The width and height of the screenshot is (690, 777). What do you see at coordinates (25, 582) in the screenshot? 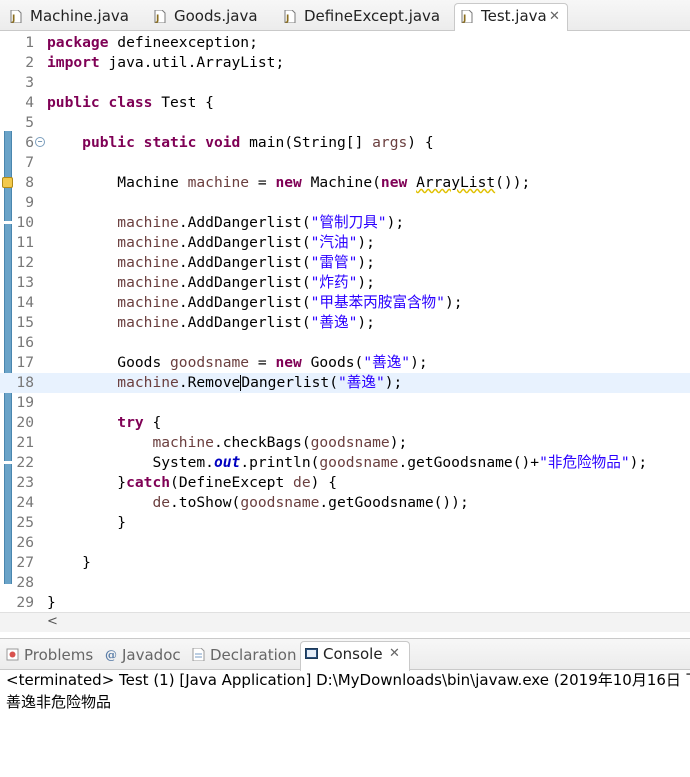
I see `line-number: 28` at bounding box center [25, 582].